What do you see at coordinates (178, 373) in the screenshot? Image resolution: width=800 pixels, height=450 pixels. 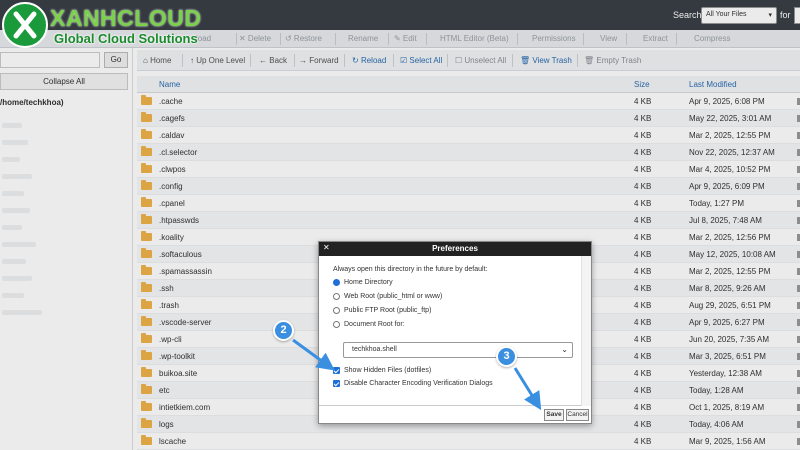 I see `file-name: buikoa.site` at bounding box center [178, 373].